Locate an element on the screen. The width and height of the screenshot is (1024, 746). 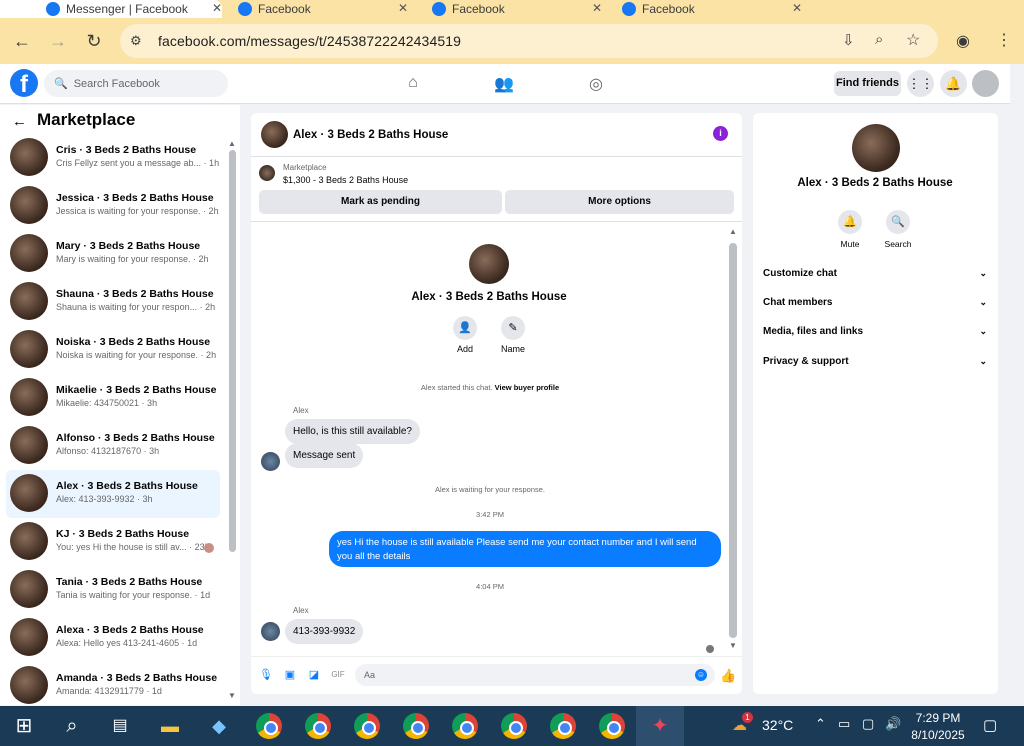
zoom-icon: ⌕ is located at coordinates (879, 39).